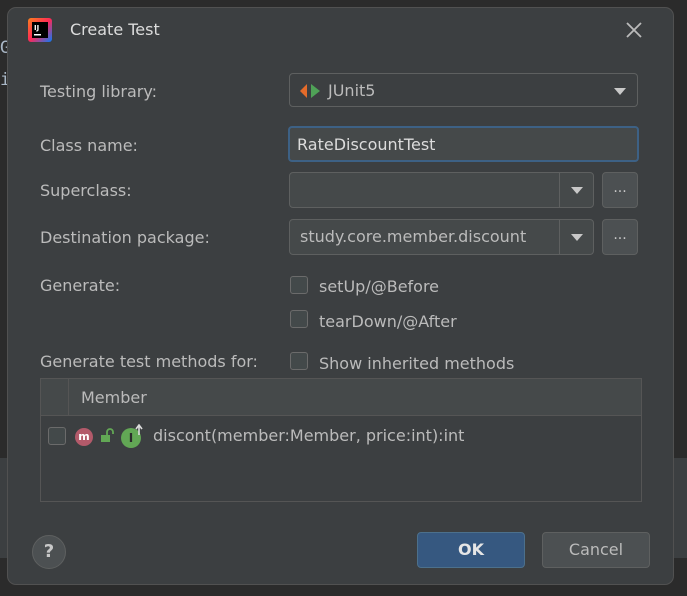  I want to click on generate-label: Generate:, so click(80, 285).